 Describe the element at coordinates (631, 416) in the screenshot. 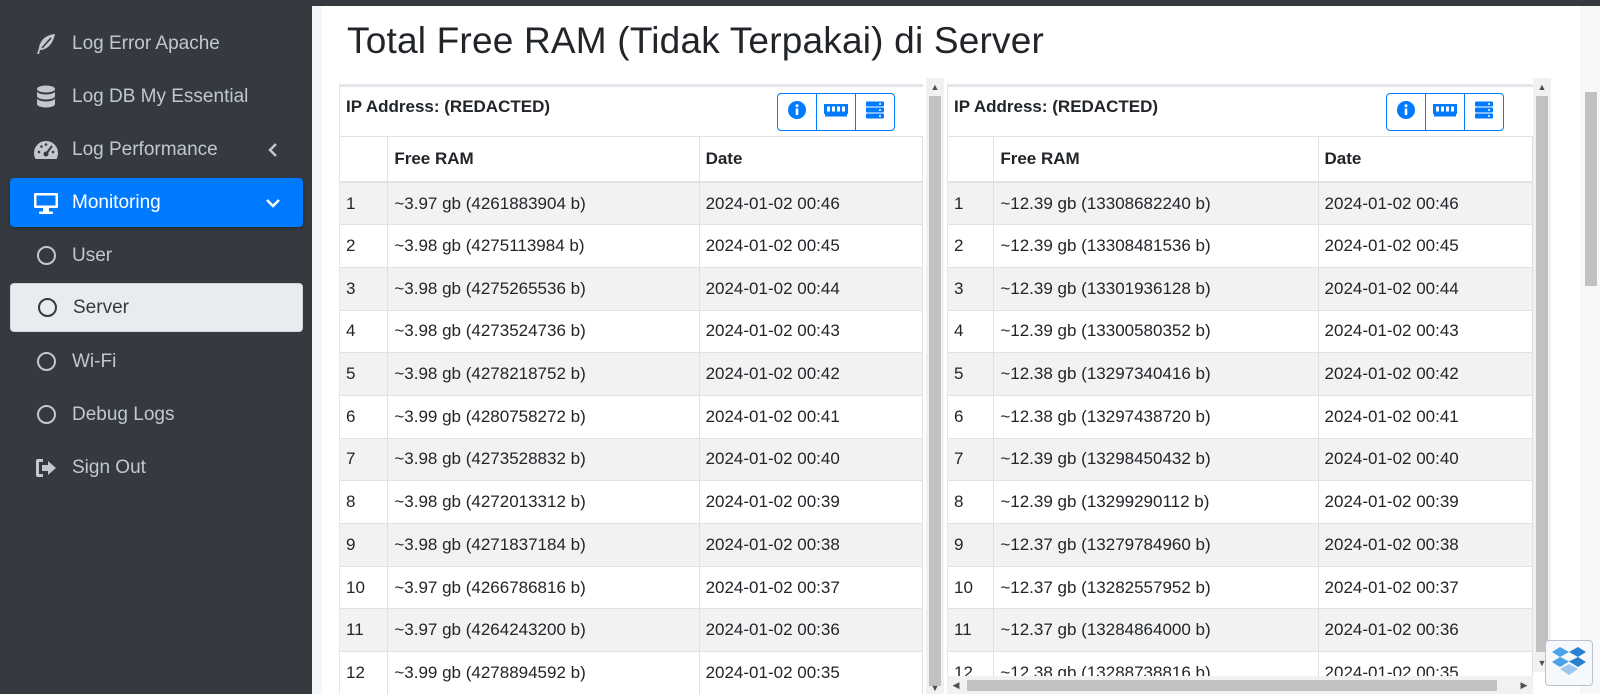

I see `table-row: 6 ~3.99 gb (4280758272 b) 2024-01-02 00:41` at that location.